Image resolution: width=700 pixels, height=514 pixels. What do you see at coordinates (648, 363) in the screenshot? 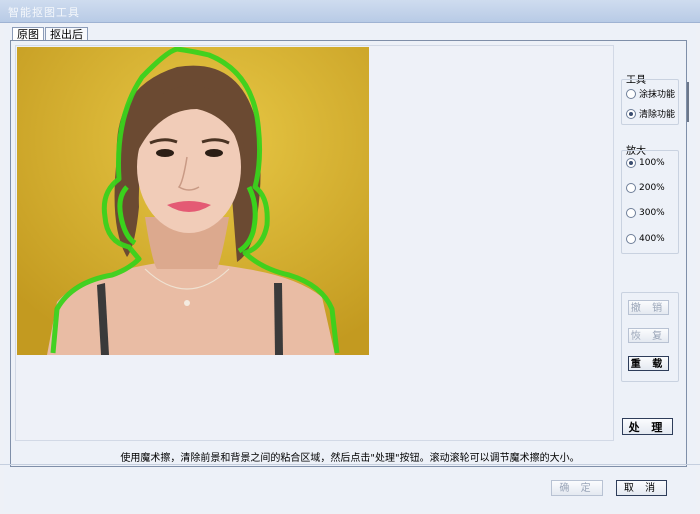
I see `reset-button: 重 载` at bounding box center [648, 363].